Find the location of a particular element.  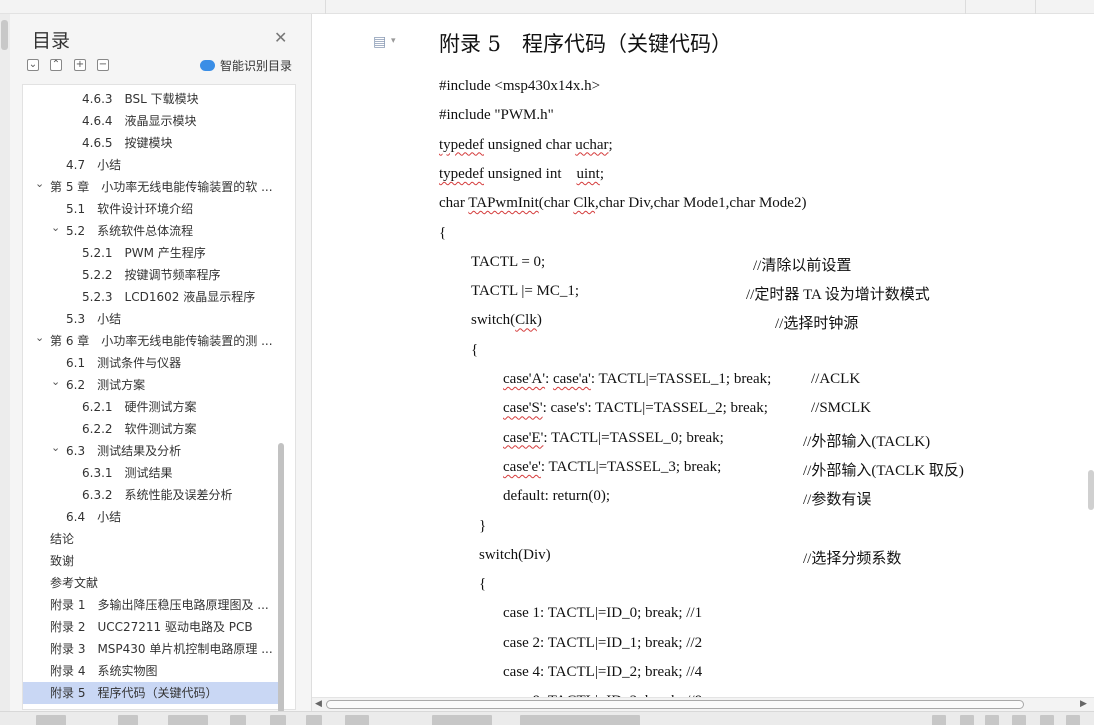

toc-item: 结论 is located at coordinates (150, 539).